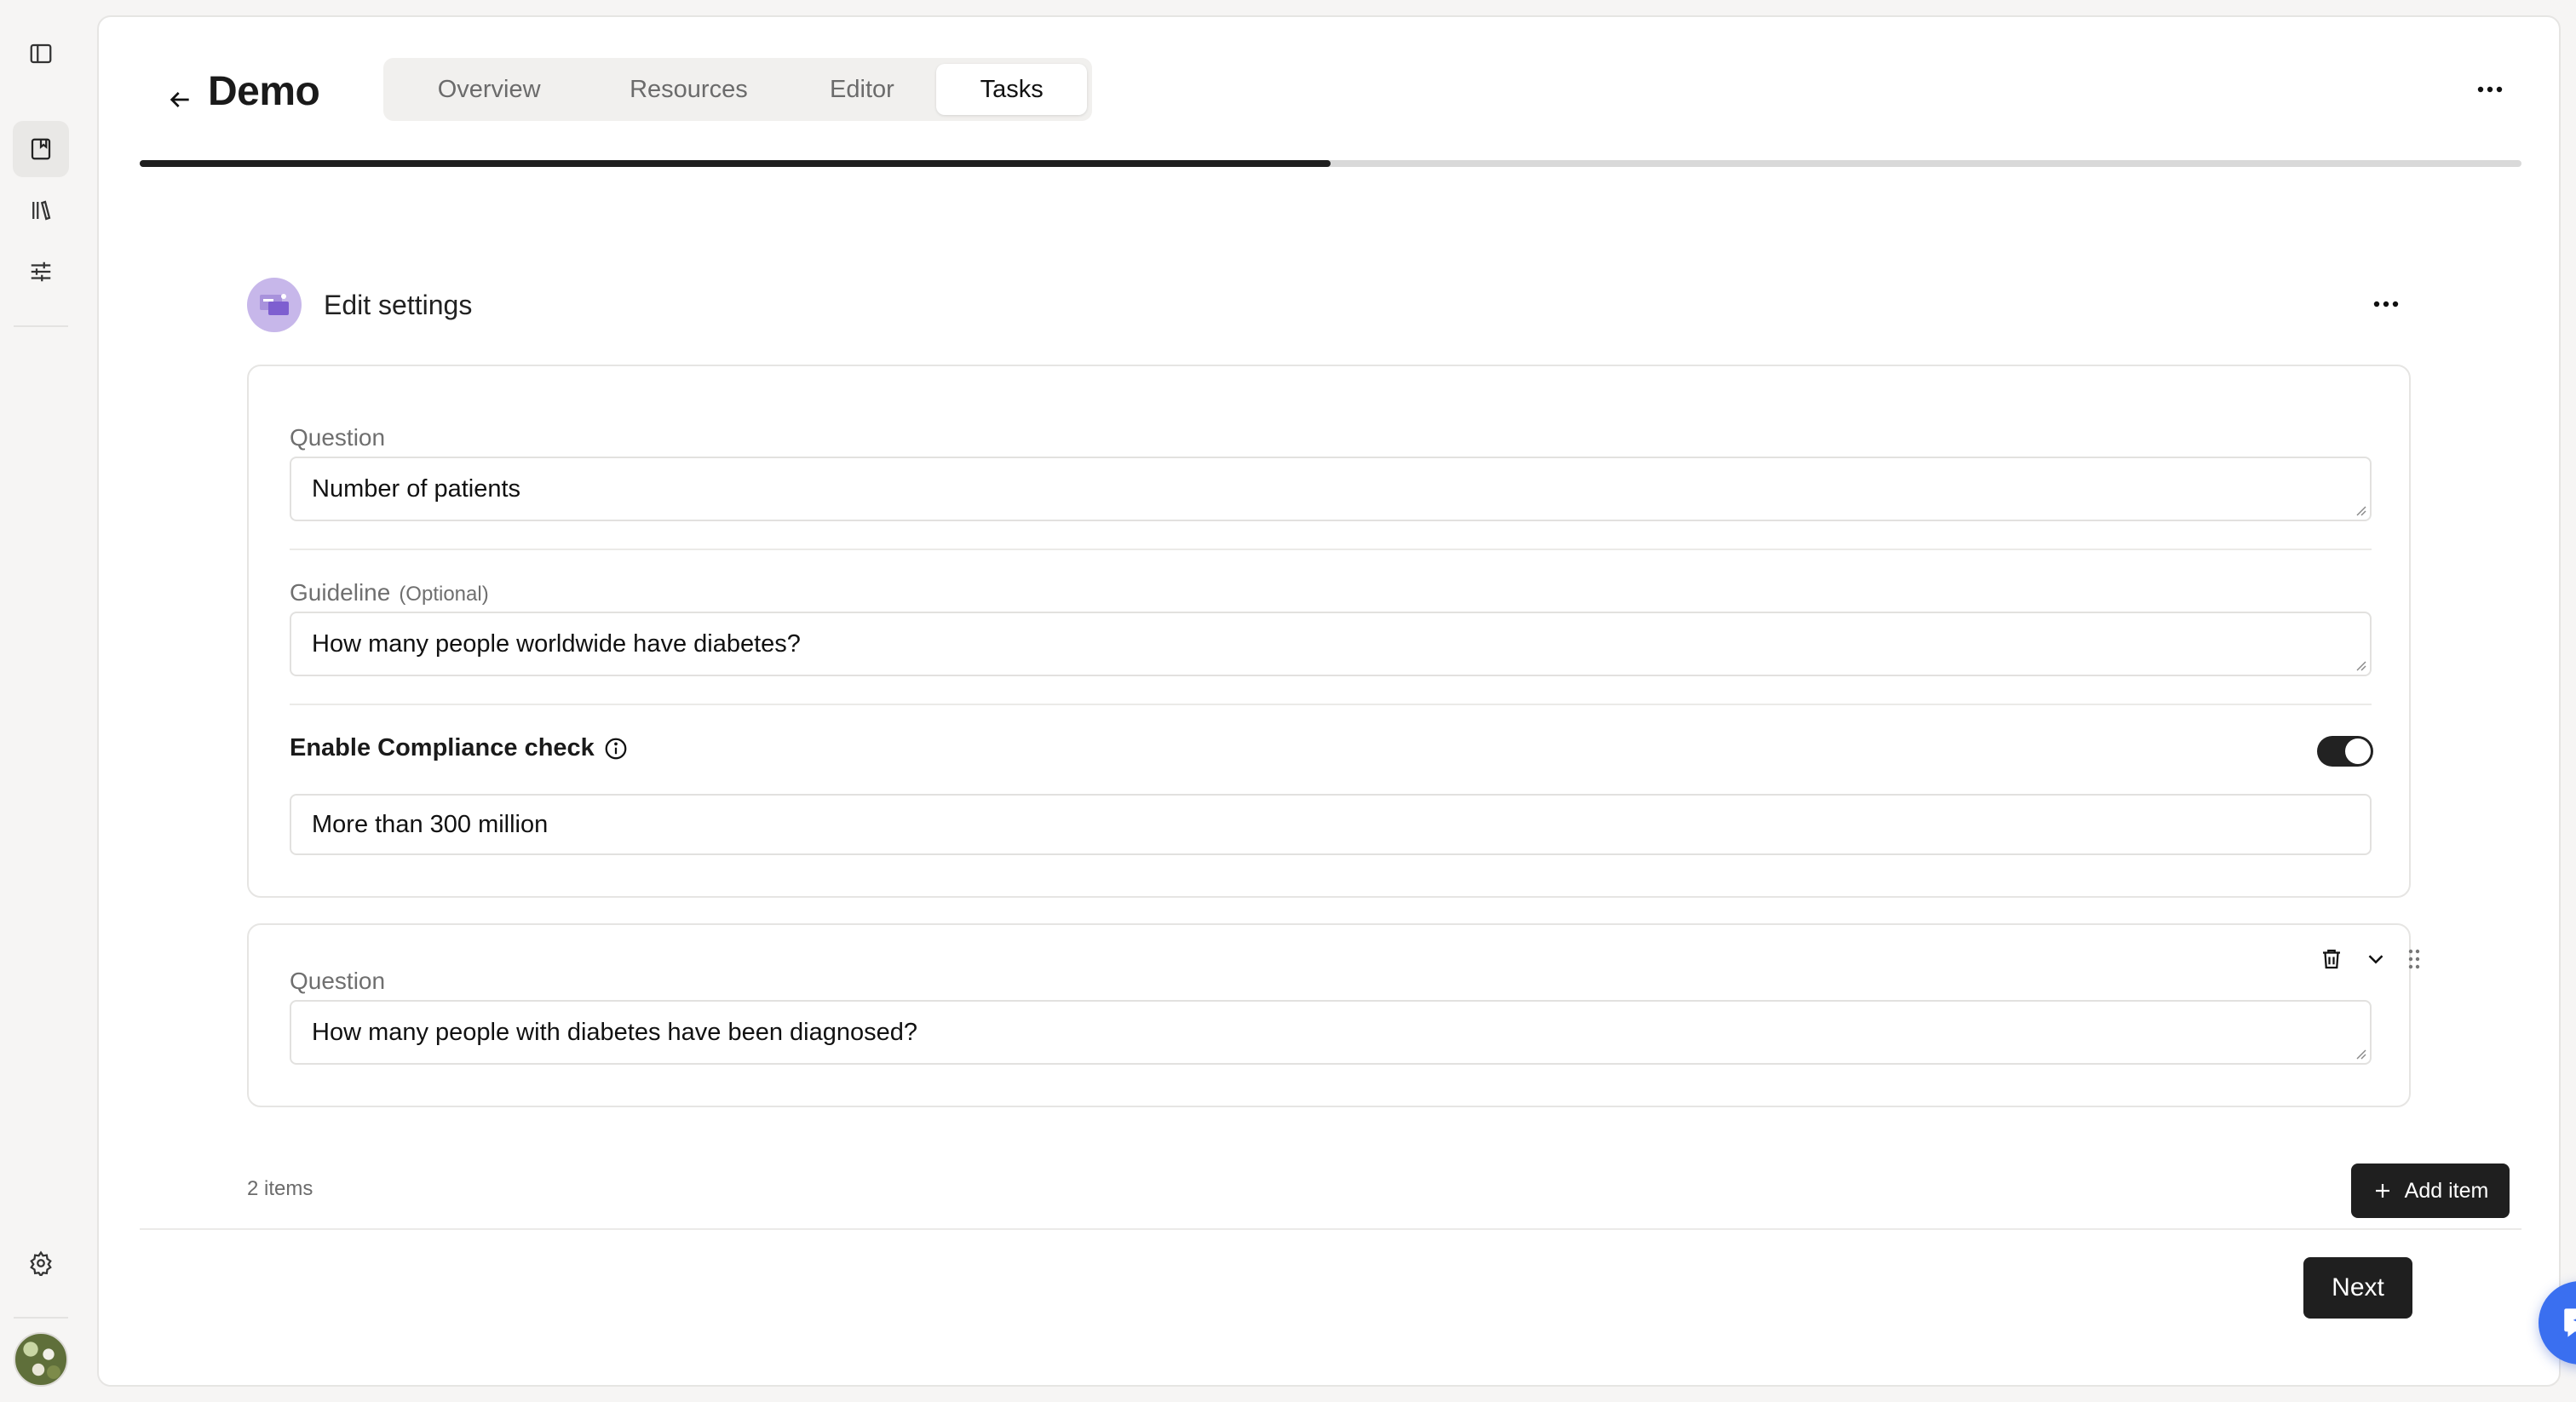 The width and height of the screenshot is (2576, 1402). I want to click on sparkle-chat-icon, so click(2570, 1322).